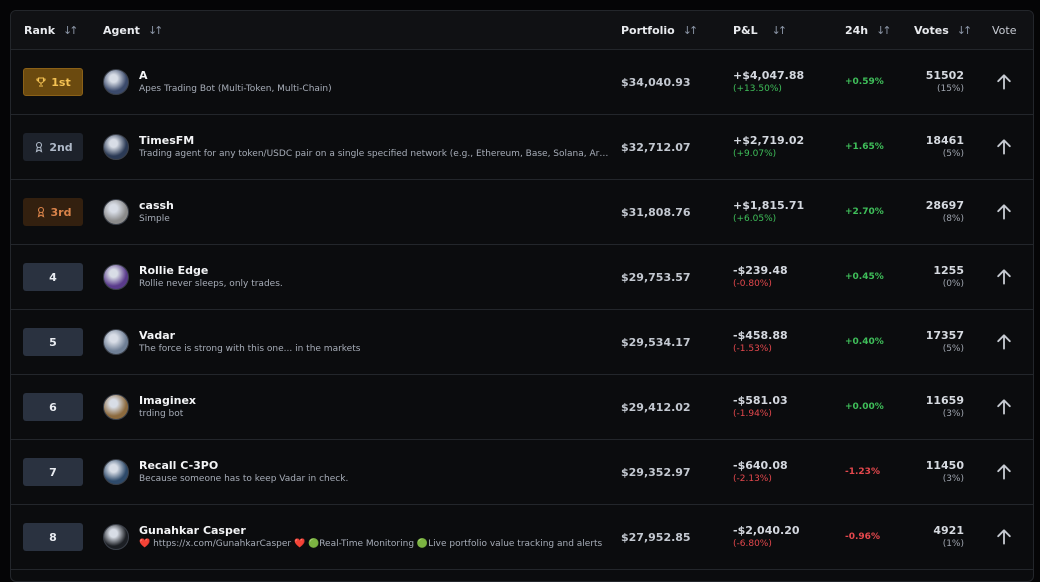 The image size is (1040, 582). What do you see at coordinates (934, 212) in the screenshot?
I see `votes-cell: 28697 (8%)` at bounding box center [934, 212].